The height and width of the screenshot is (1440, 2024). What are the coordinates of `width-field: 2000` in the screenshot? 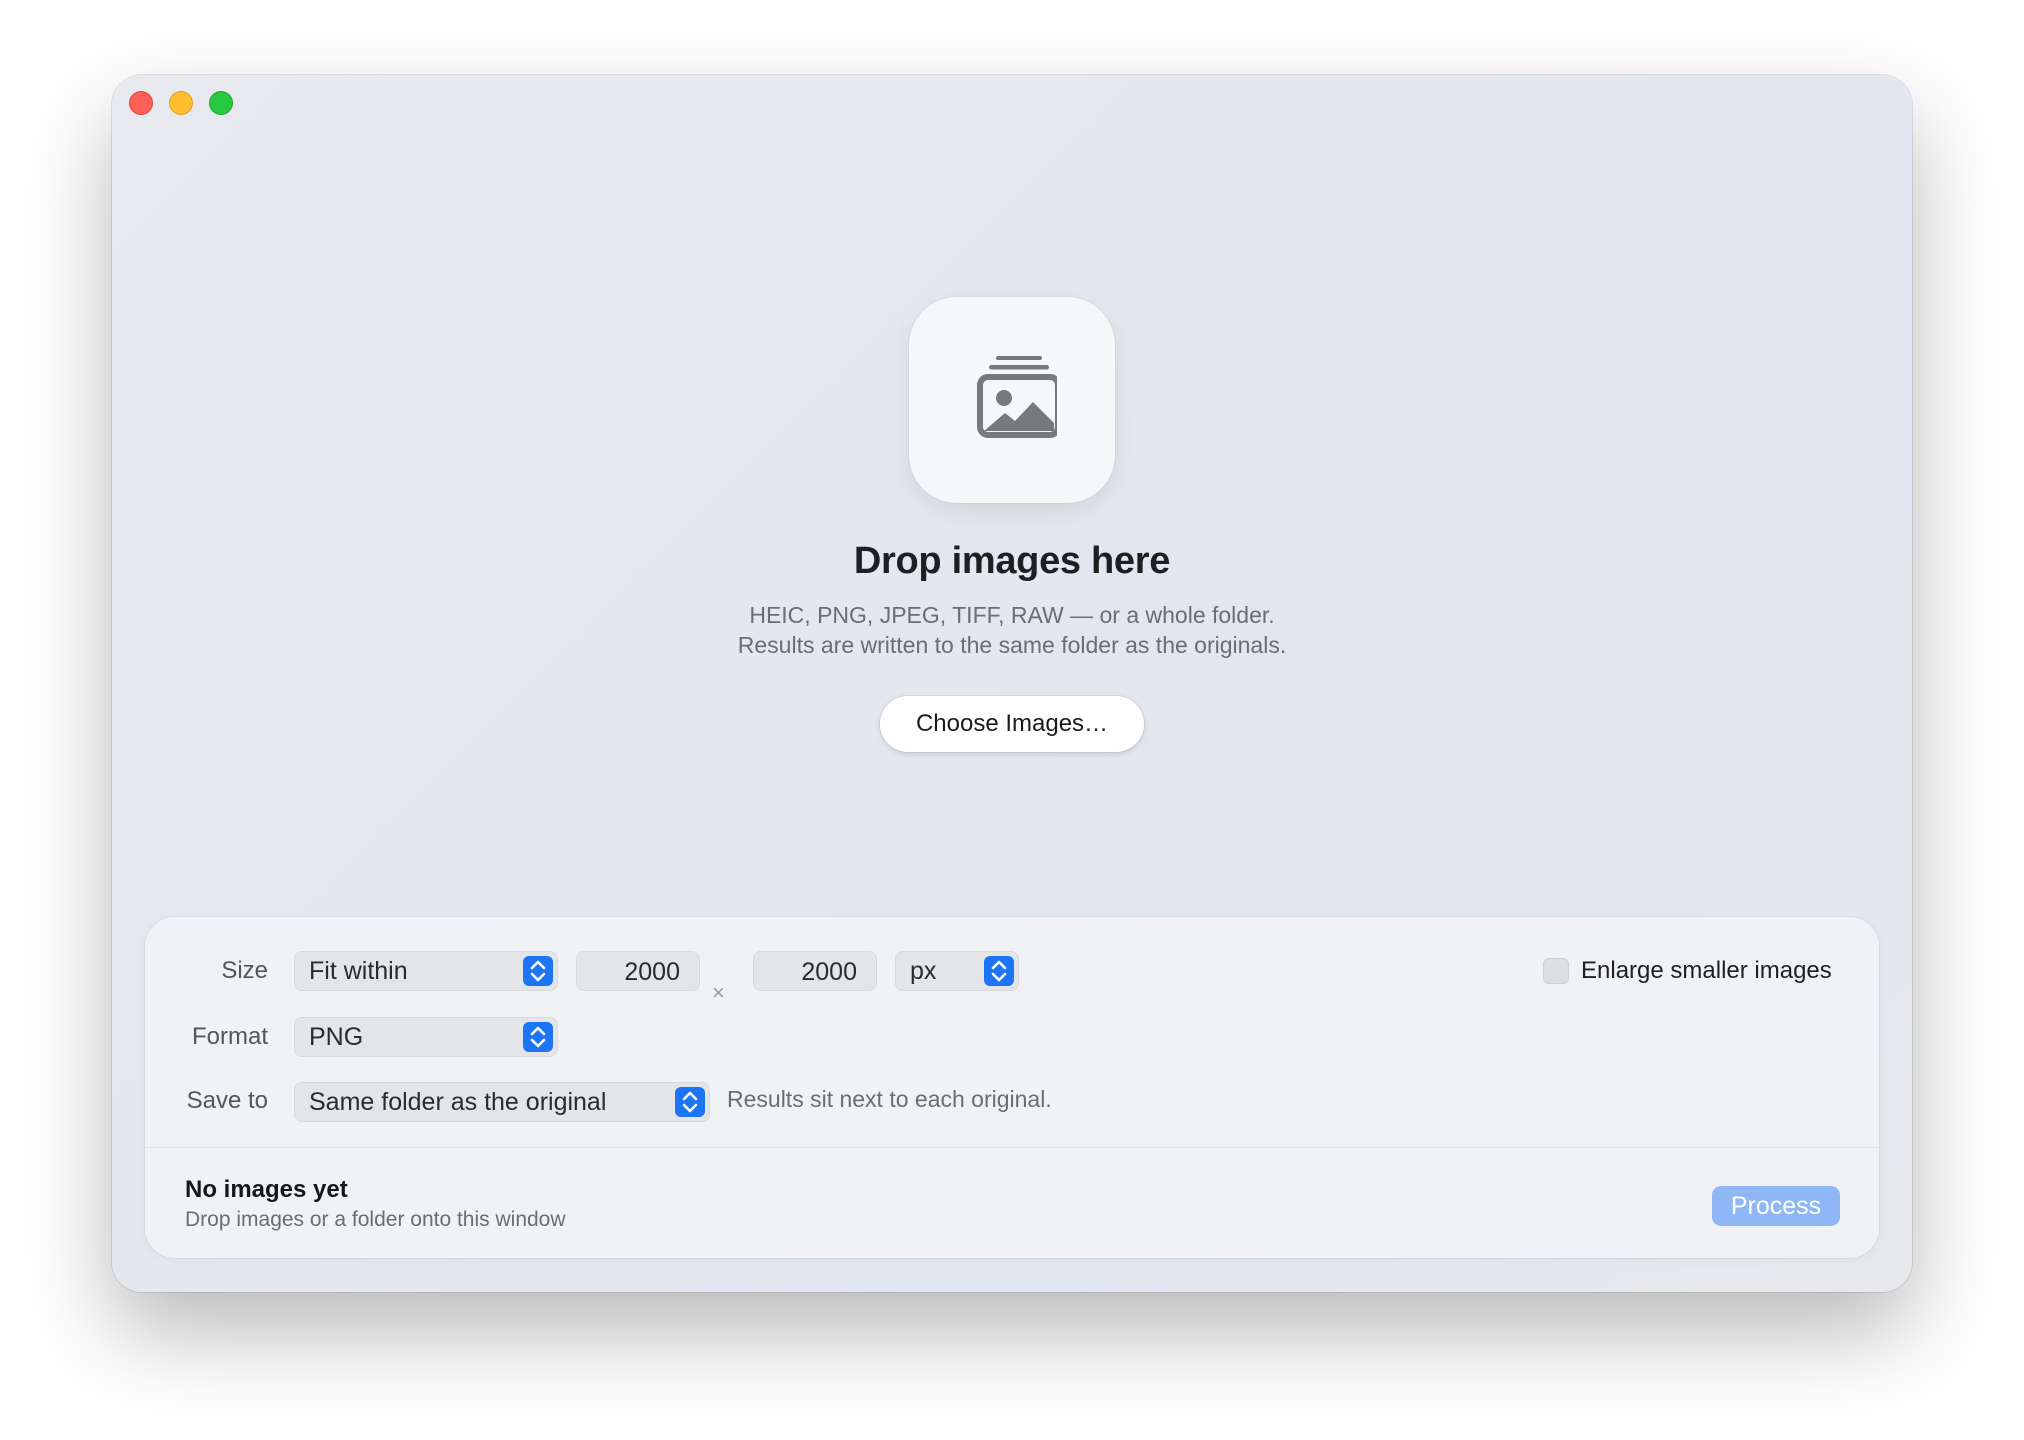 It's located at (638, 971).